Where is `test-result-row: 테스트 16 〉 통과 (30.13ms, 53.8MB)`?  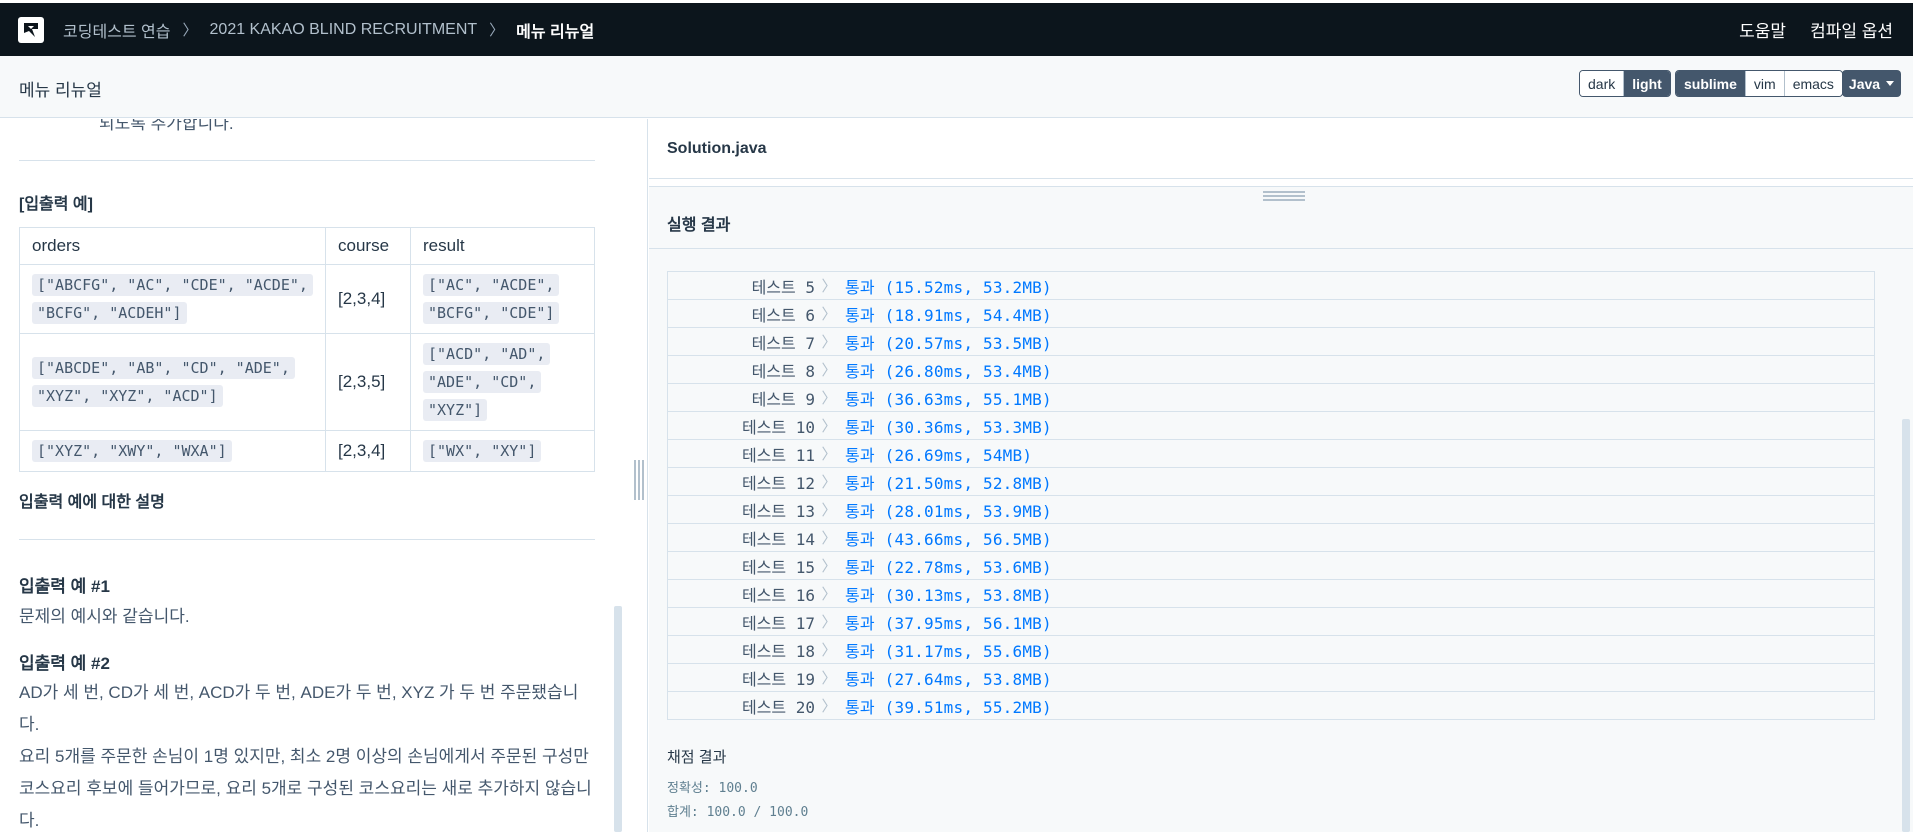
test-result-row: 테스트 16 〉 통과 (30.13ms, 53.8MB) is located at coordinates (1271, 594).